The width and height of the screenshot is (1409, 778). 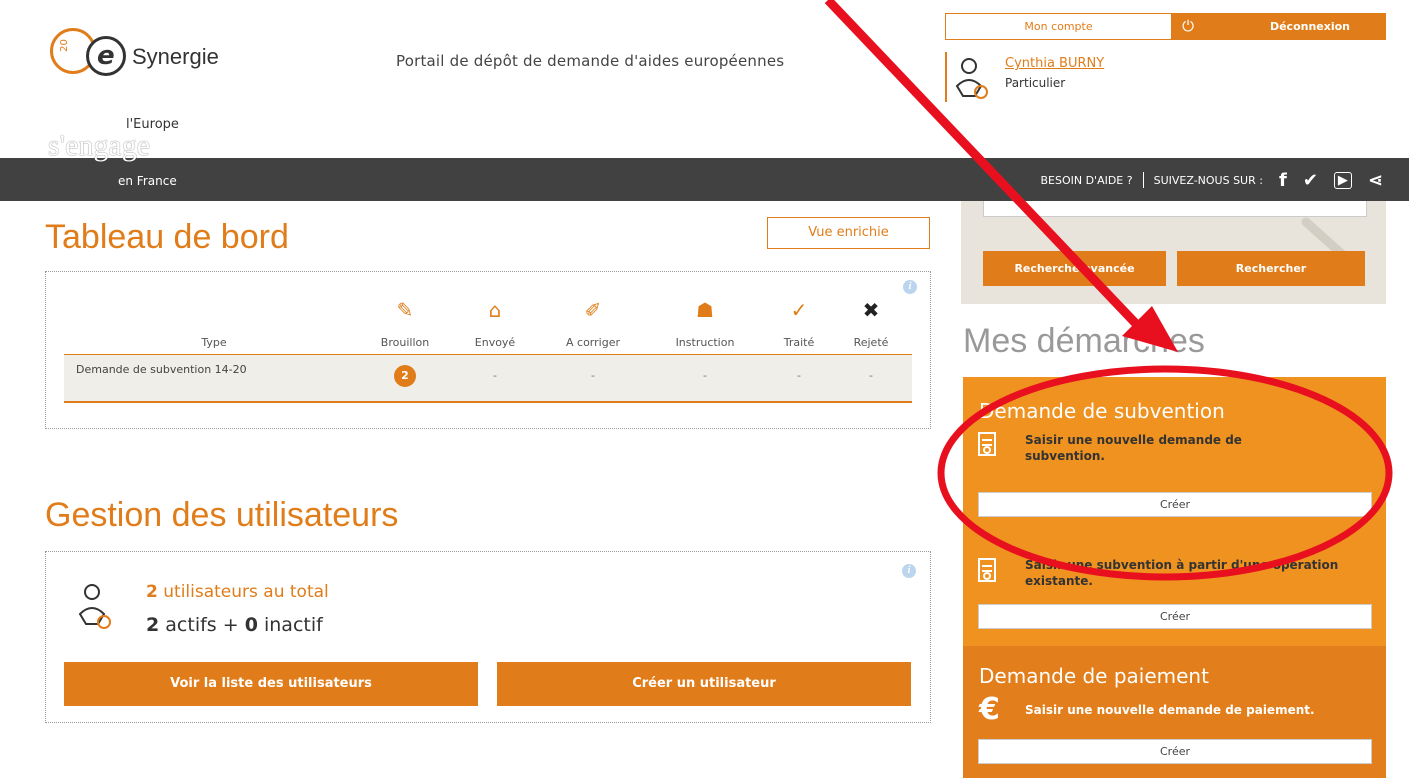 I want to click on power-icon: ⏻, so click(x=1188, y=26).